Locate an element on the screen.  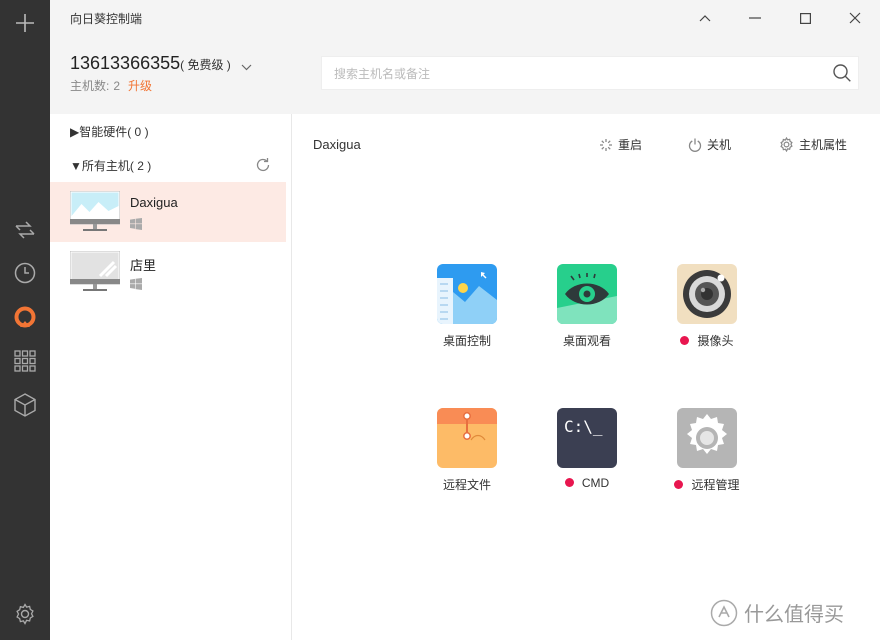
host-count: 主机数: 2 升级 is located at coordinates (111, 85).